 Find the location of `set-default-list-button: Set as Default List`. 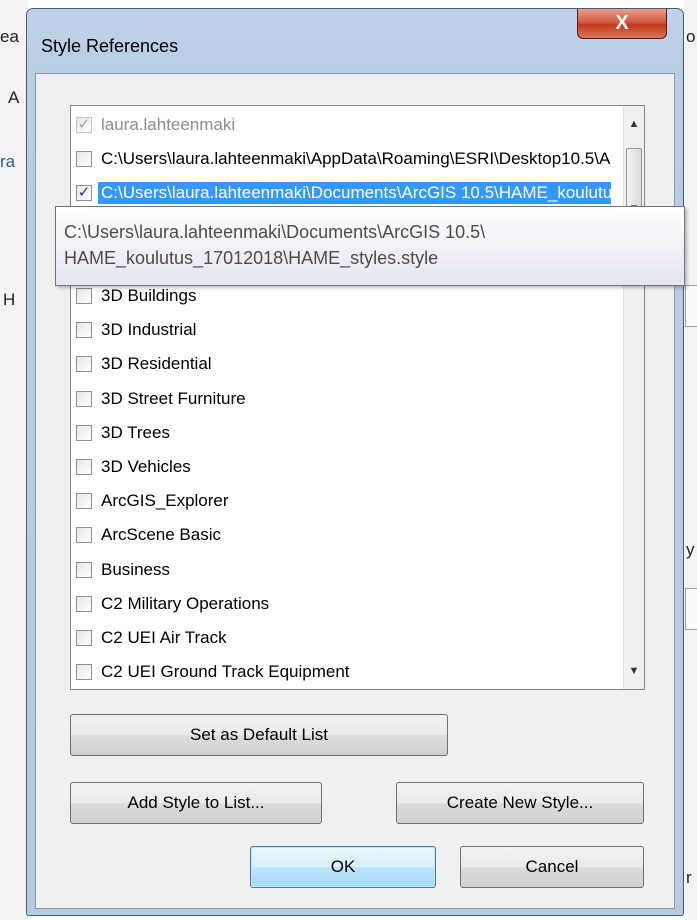

set-default-list-button: Set as Default List is located at coordinates (259, 735).